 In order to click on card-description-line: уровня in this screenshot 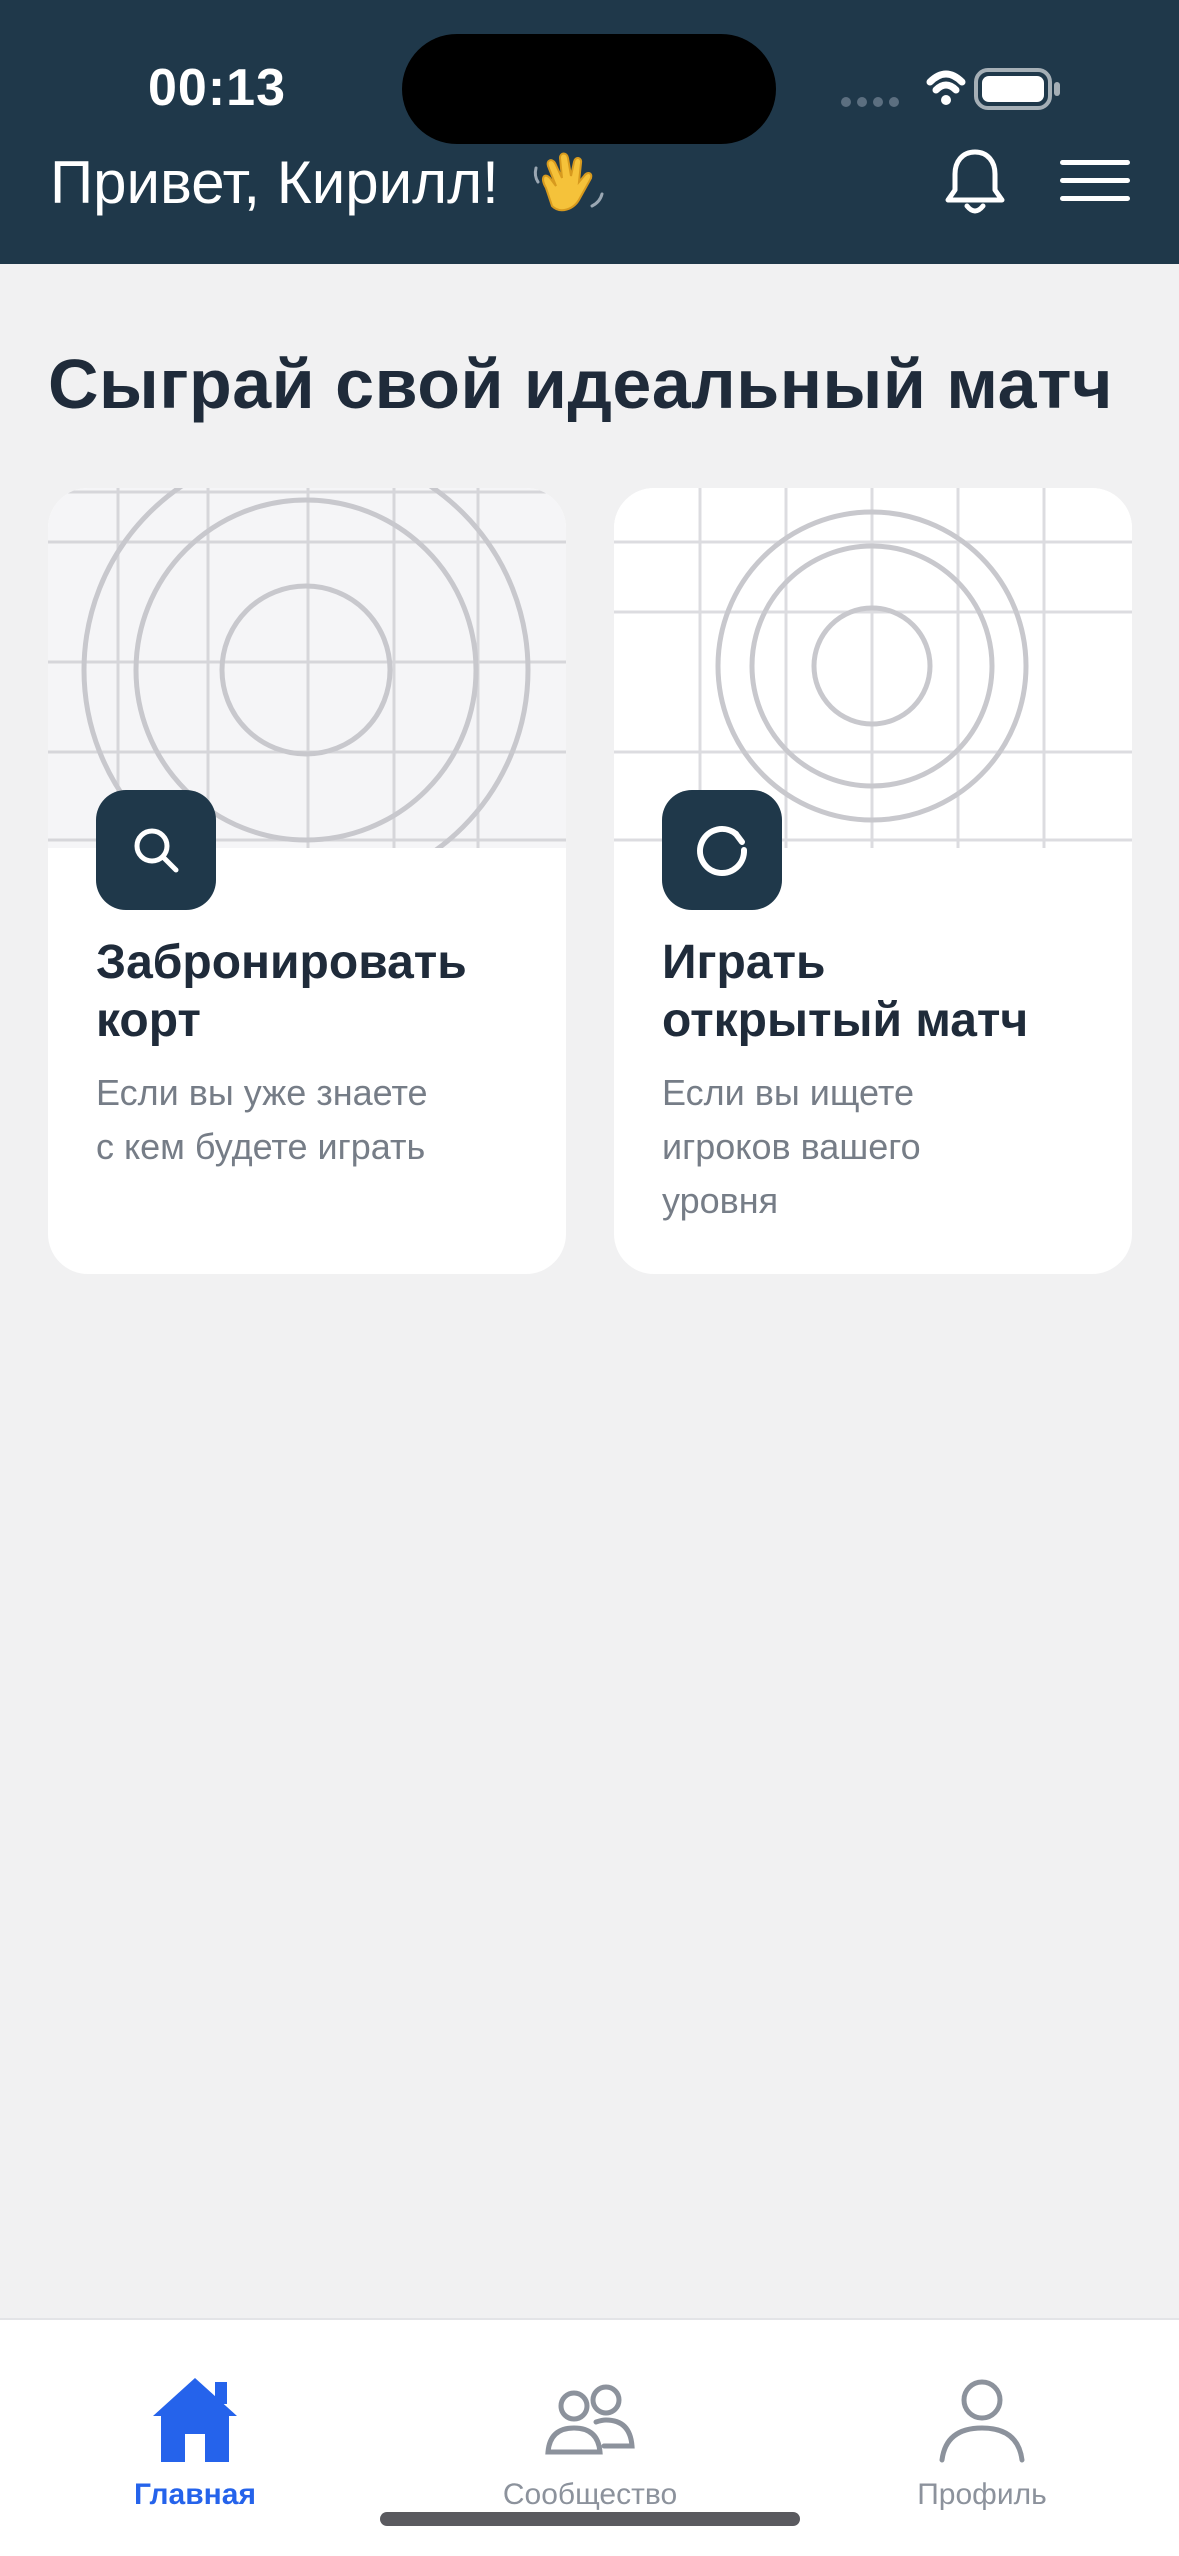, I will do `click(720, 1200)`.